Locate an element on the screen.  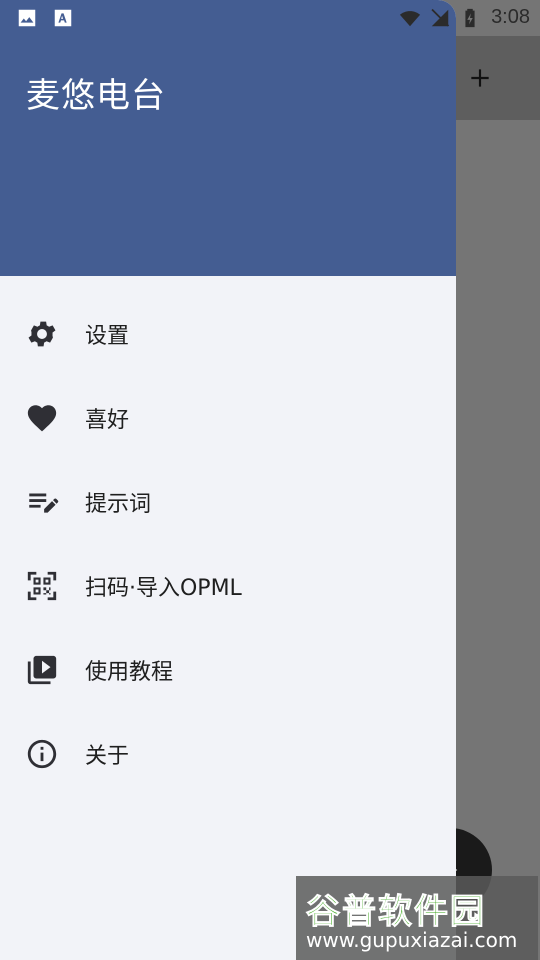
battery-charging-icon is located at coordinates (470, 18).